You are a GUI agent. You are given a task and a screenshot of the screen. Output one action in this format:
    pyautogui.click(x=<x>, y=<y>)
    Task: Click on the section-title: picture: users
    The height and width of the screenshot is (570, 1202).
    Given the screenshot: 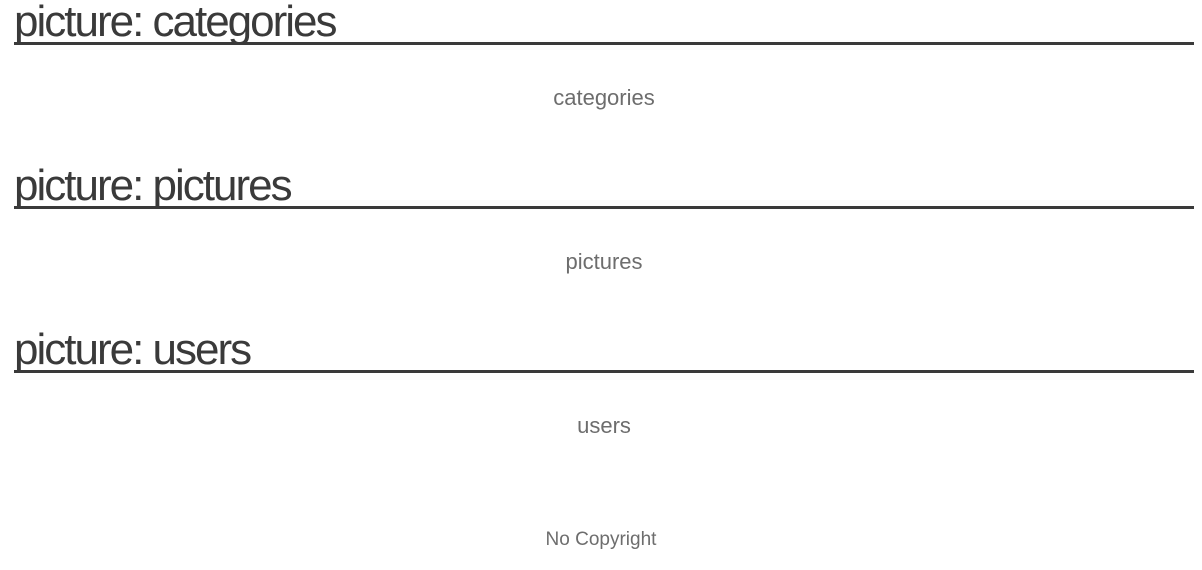 What is the action you would take?
    pyautogui.click(x=133, y=349)
    